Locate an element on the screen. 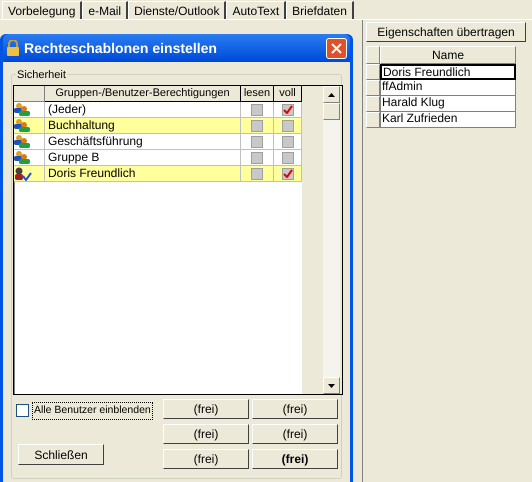 This screenshot has height=482, width=532. user-check-icon is located at coordinates (23, 173).